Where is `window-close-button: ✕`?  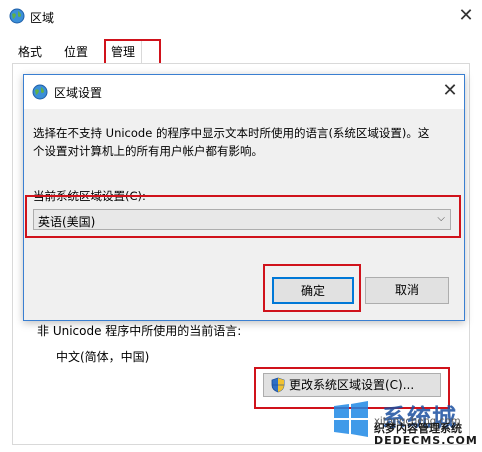
window-close-button: ✕ is located at coordinates (466, 17).